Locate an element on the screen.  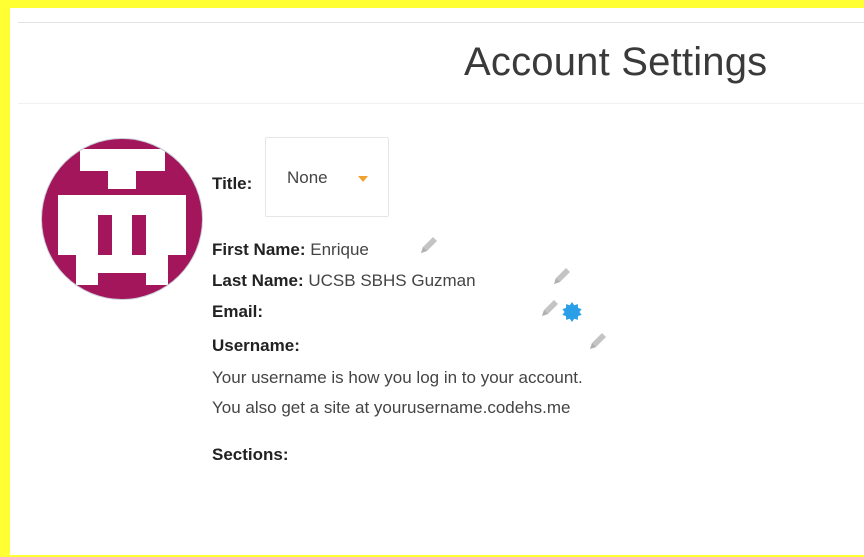
edit-last-name-pencil-icon is located at coordinates (561, 277).